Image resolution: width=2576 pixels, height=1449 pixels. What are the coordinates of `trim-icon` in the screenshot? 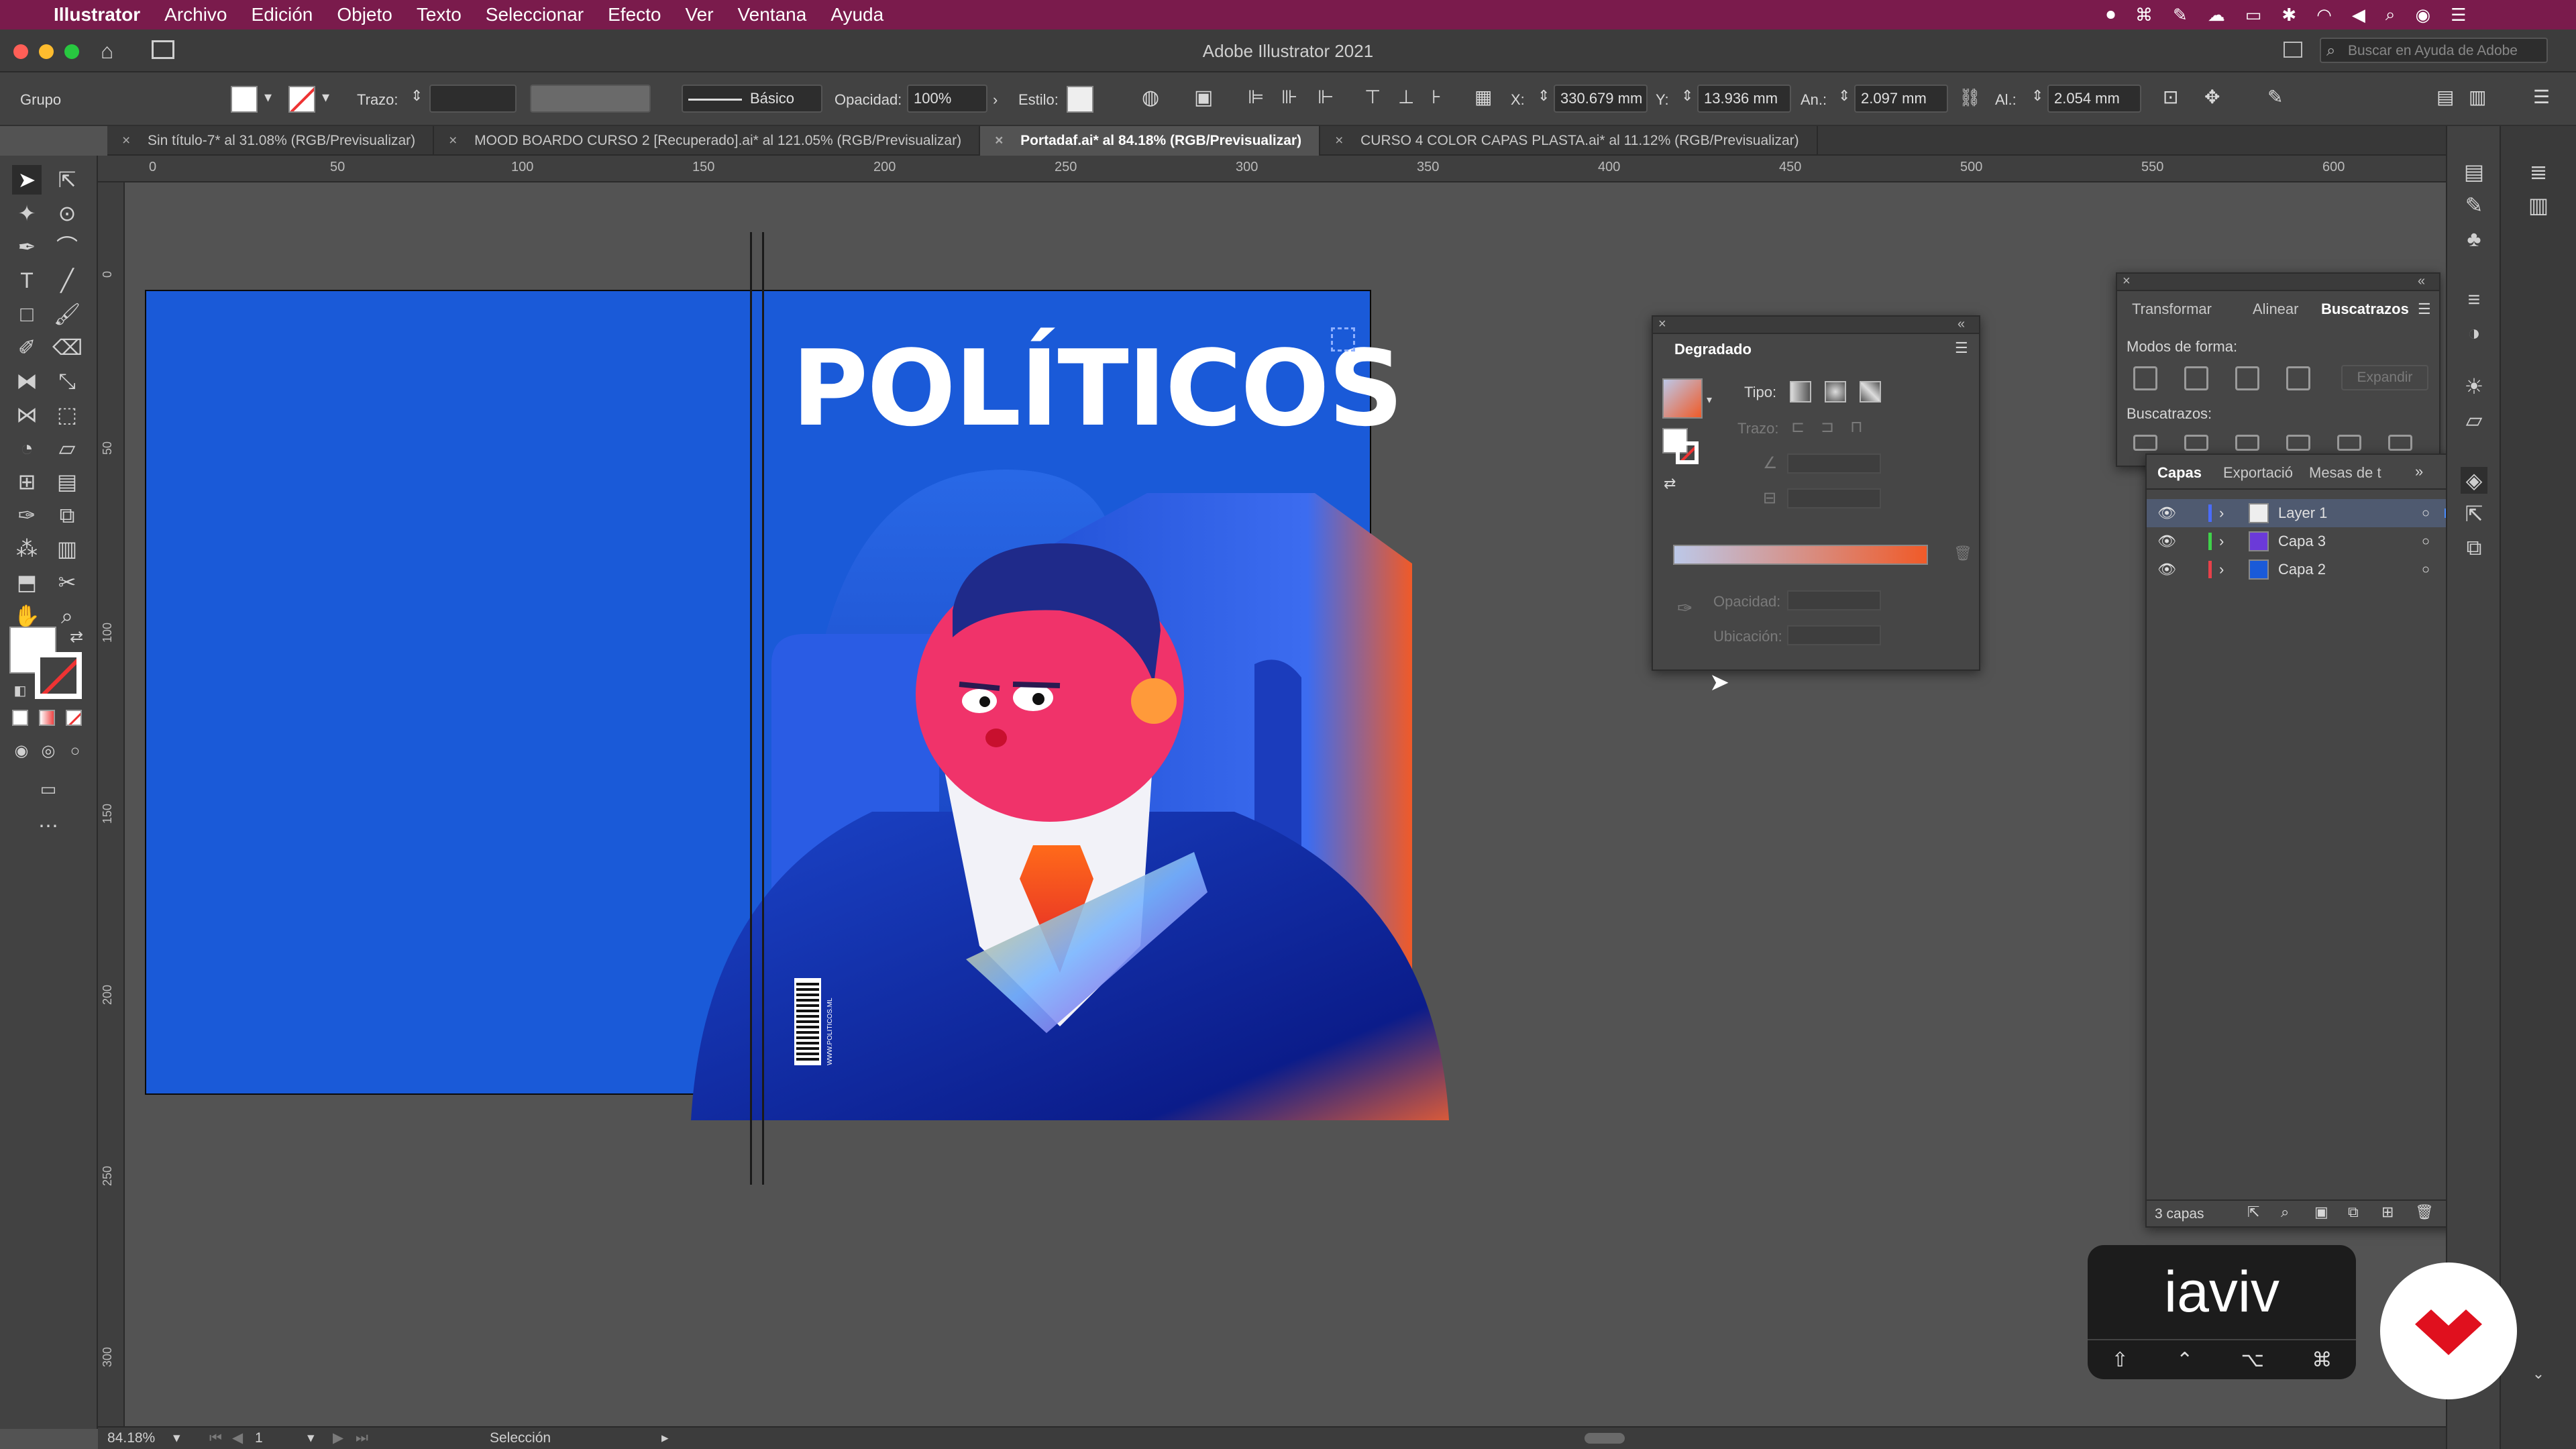 It's located at (2196, 443).